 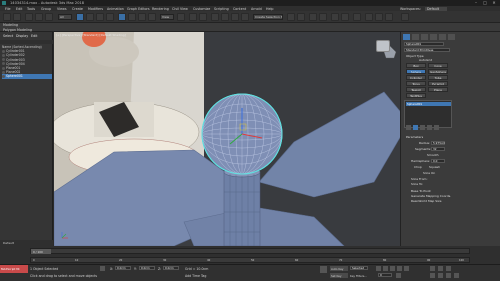 I want to click on curve-editor-icon, so click(x=335, y=17).